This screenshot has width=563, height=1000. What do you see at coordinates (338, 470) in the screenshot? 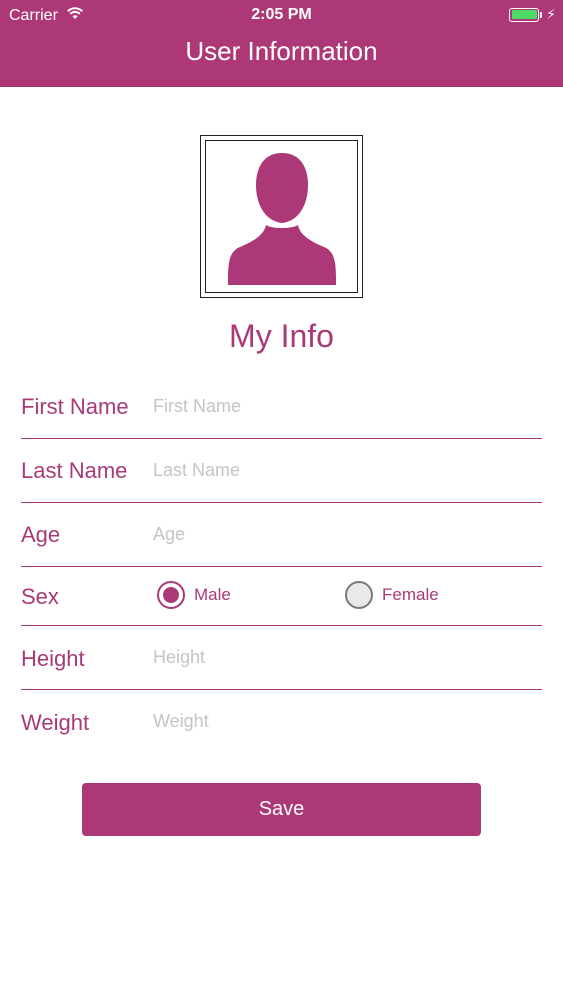
I see `last-name-input` at bounding box center [338, 470].